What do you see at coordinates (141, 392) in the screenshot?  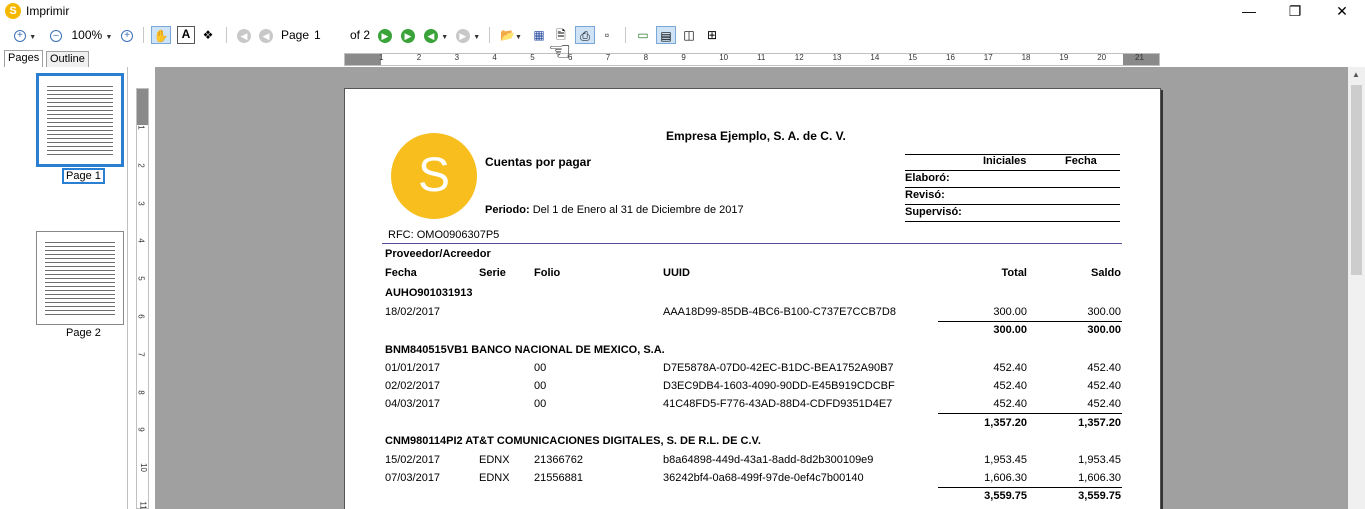 I see `vruler-number: 8` at bounding box center [141, 392].